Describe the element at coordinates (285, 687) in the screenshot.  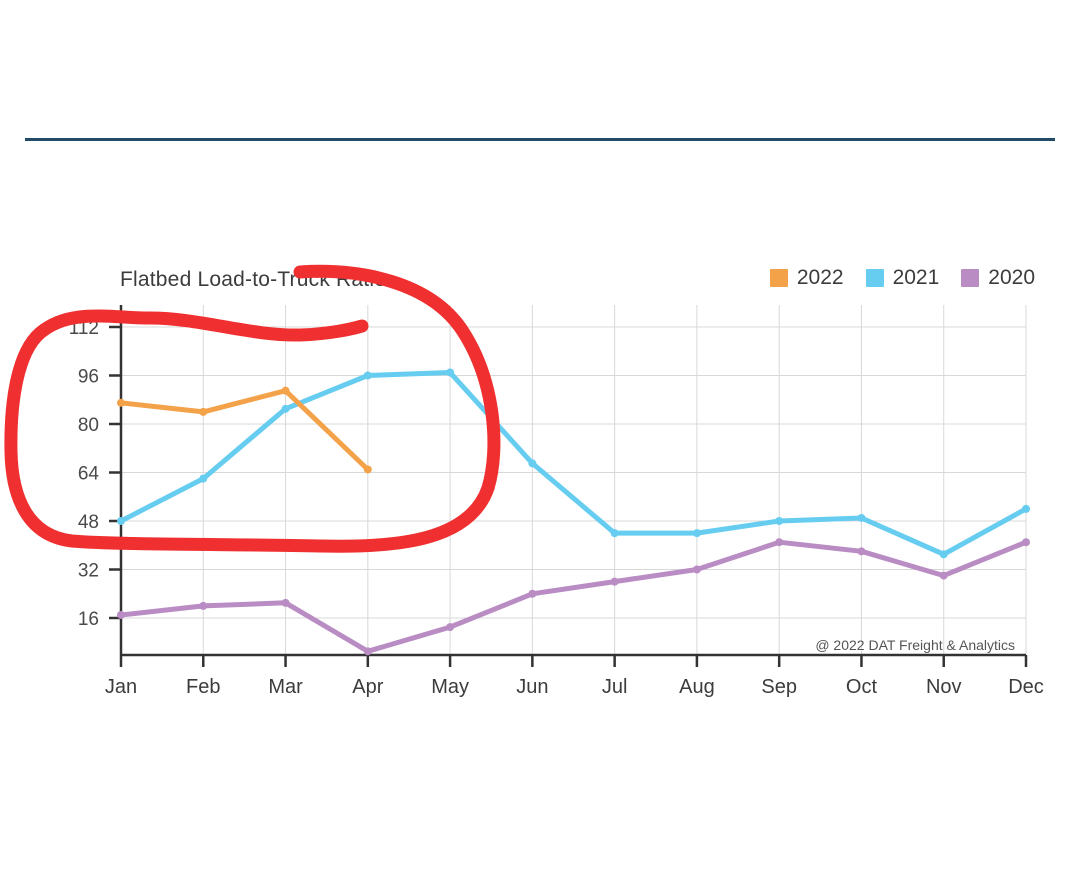
I see `x-axis-tick-label: Mar` at that location.